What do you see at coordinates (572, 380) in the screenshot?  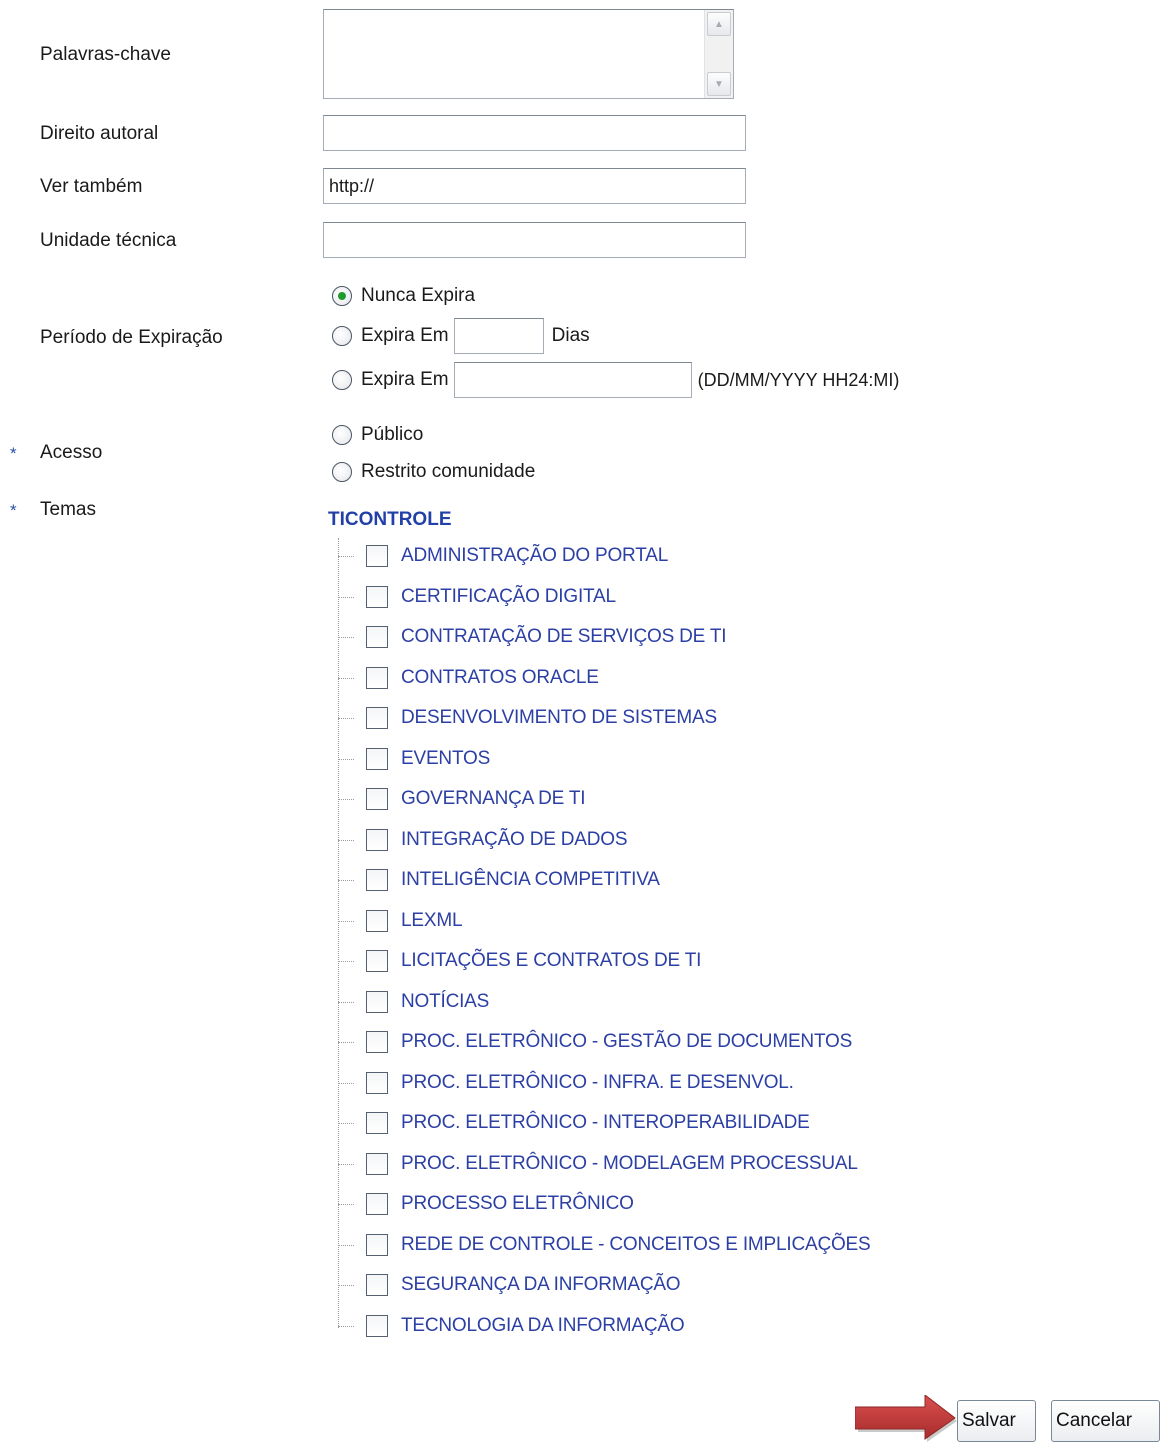 I see `expiration-date-input` at bounding box center [572, 380].